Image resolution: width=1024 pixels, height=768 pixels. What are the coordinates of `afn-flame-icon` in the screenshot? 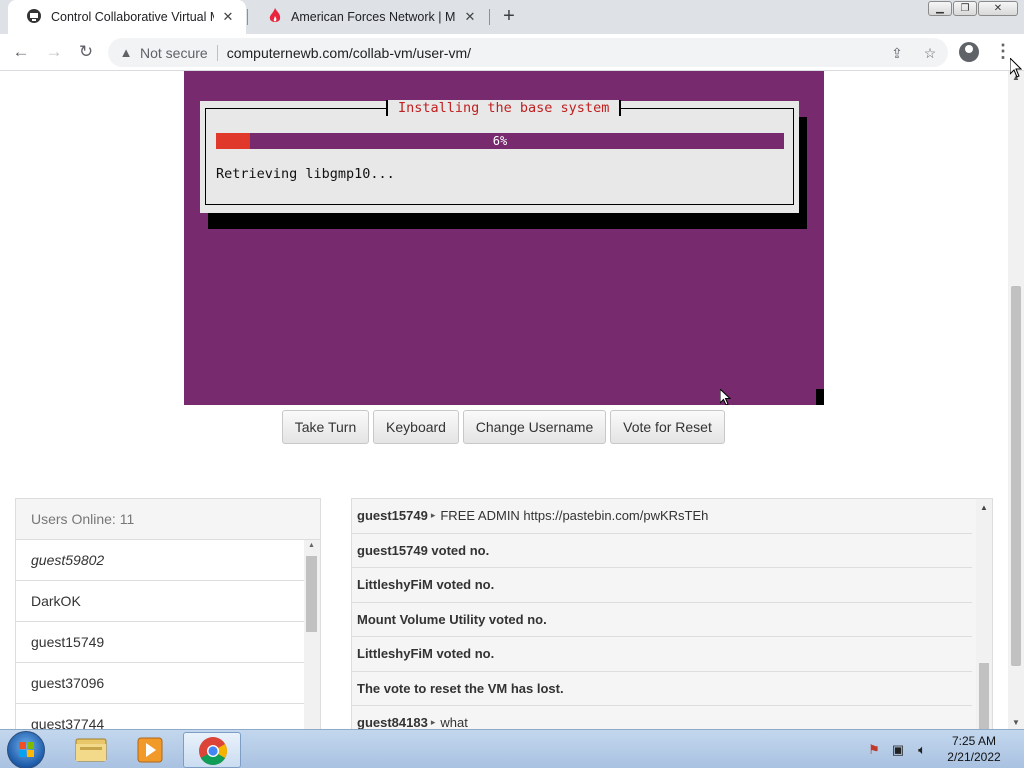 It's located at (275, 17).